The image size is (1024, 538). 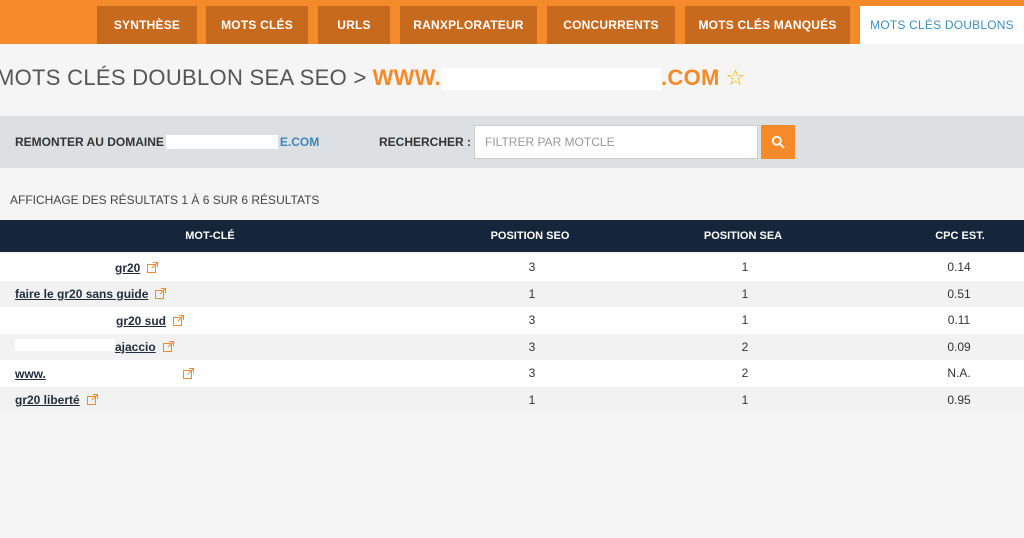 I want to click on keyword-cell: gr20 liberté, so click(x=56, y=400).